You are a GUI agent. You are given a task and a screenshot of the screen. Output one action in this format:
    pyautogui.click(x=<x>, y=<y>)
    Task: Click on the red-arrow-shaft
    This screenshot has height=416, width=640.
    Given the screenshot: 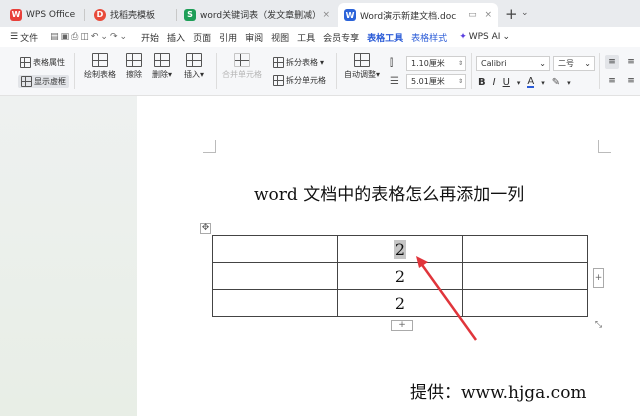 What is the action you would take?
    pyautogui.click(x=448, y=301)
    